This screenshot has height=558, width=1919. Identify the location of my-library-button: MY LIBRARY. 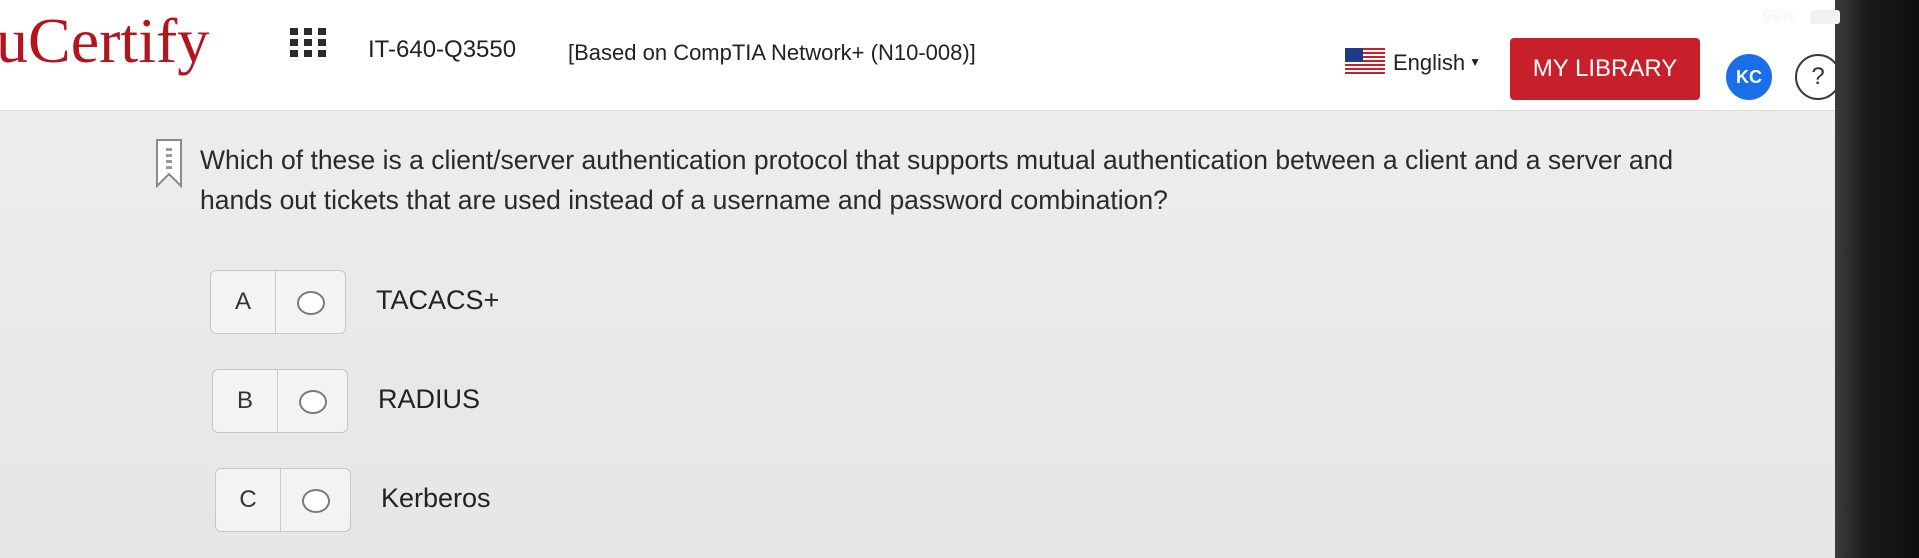
(1605, 69).